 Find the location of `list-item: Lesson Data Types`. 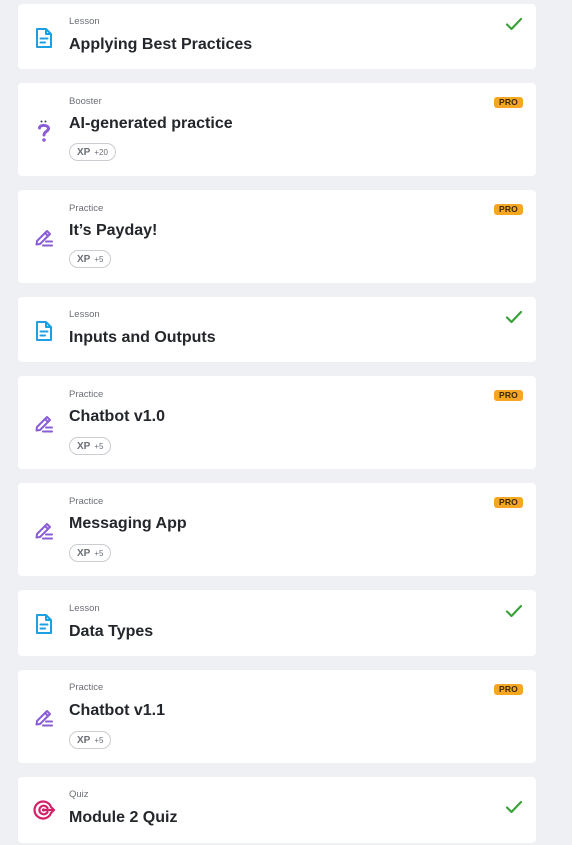

list-item: Lesson Data Types is located at coordinates (277, 623).